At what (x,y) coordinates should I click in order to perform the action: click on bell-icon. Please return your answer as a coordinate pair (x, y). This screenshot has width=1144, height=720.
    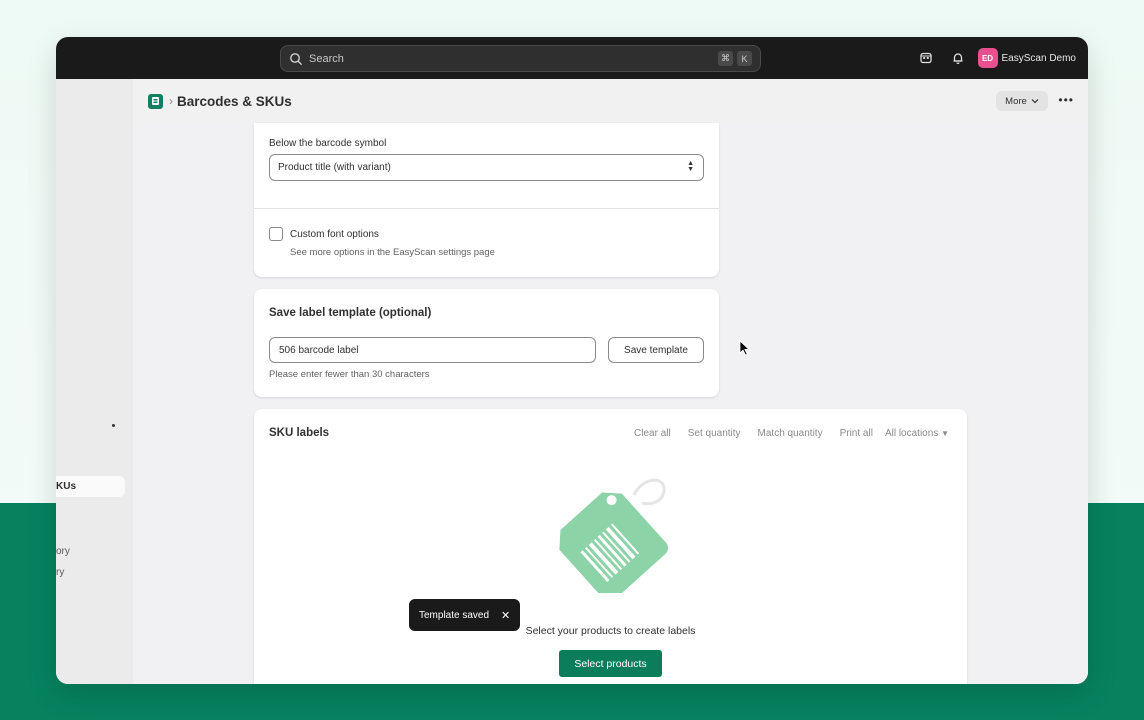
    Looking at the image, I should click on (958, 58).